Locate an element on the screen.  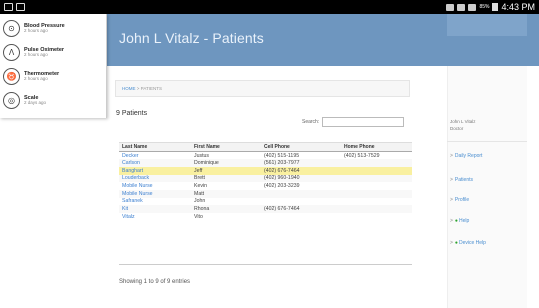
sidebar-divider is located at coordinates (487, 141).